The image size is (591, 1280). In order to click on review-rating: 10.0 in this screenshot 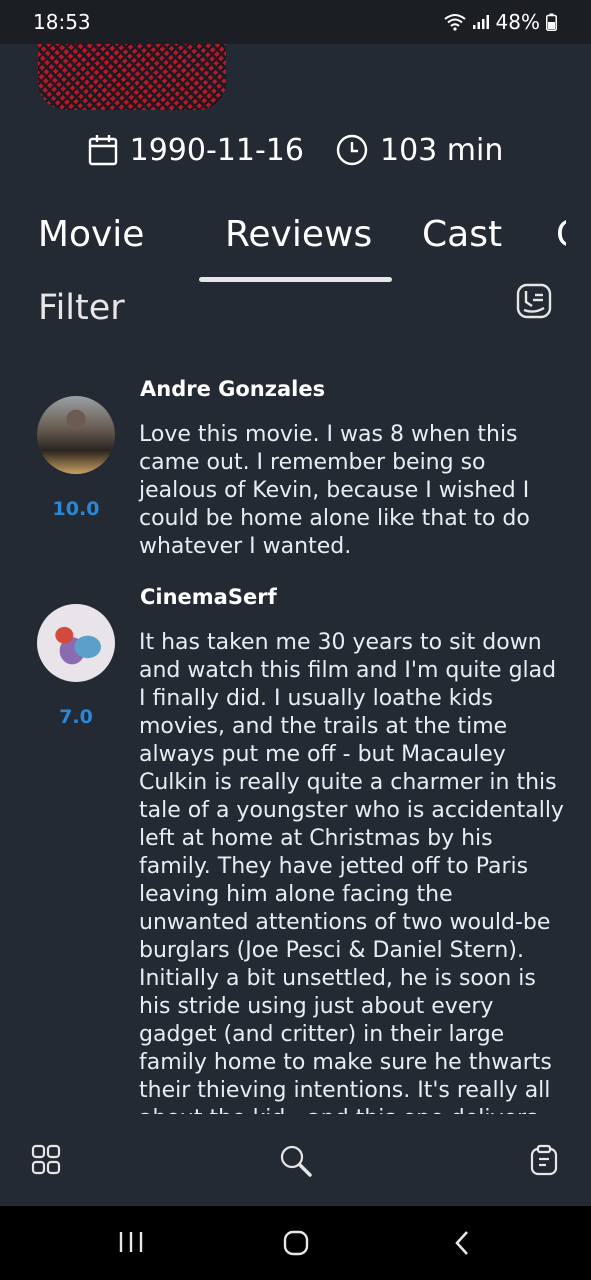, I will do `click(76, 509)`.